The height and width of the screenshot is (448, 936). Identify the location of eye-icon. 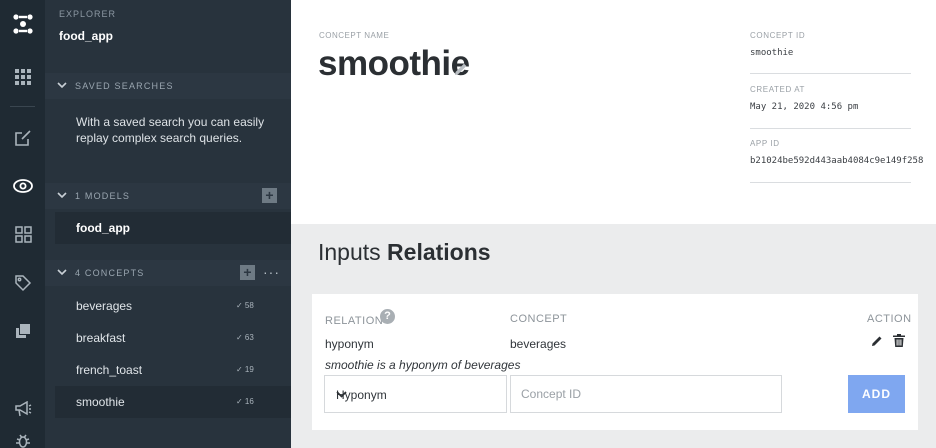
(23, 186).